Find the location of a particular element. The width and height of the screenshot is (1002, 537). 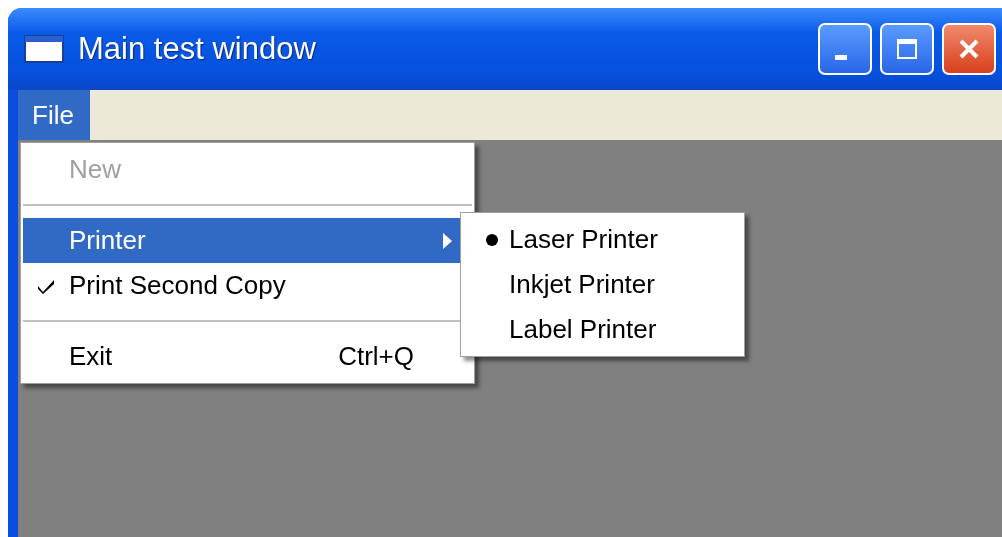

maximize-icon is located at coordinates (907, 49).